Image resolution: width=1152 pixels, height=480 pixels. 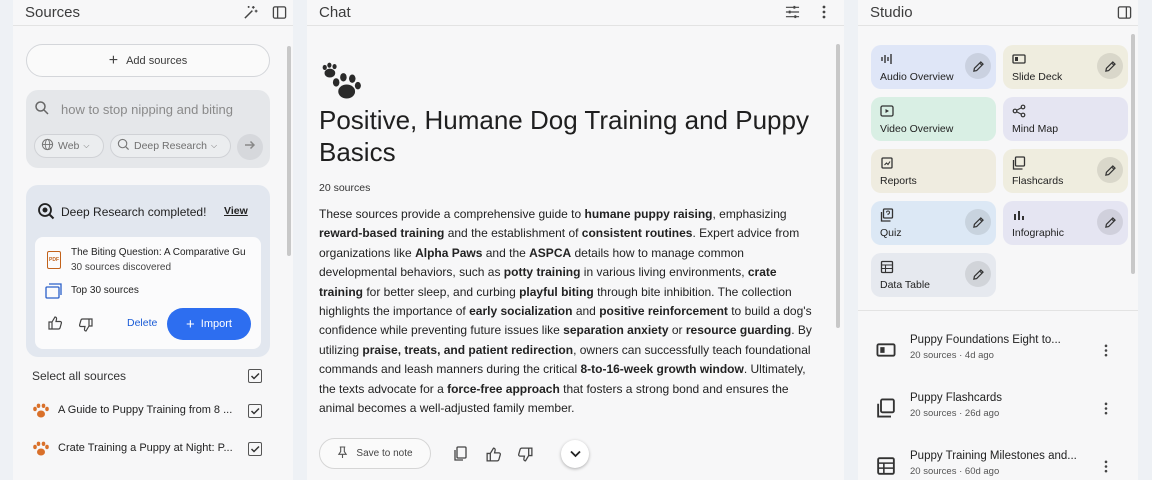 I want to click on studio-tile-infographic: Infographic, so click(x=1065, y=223).